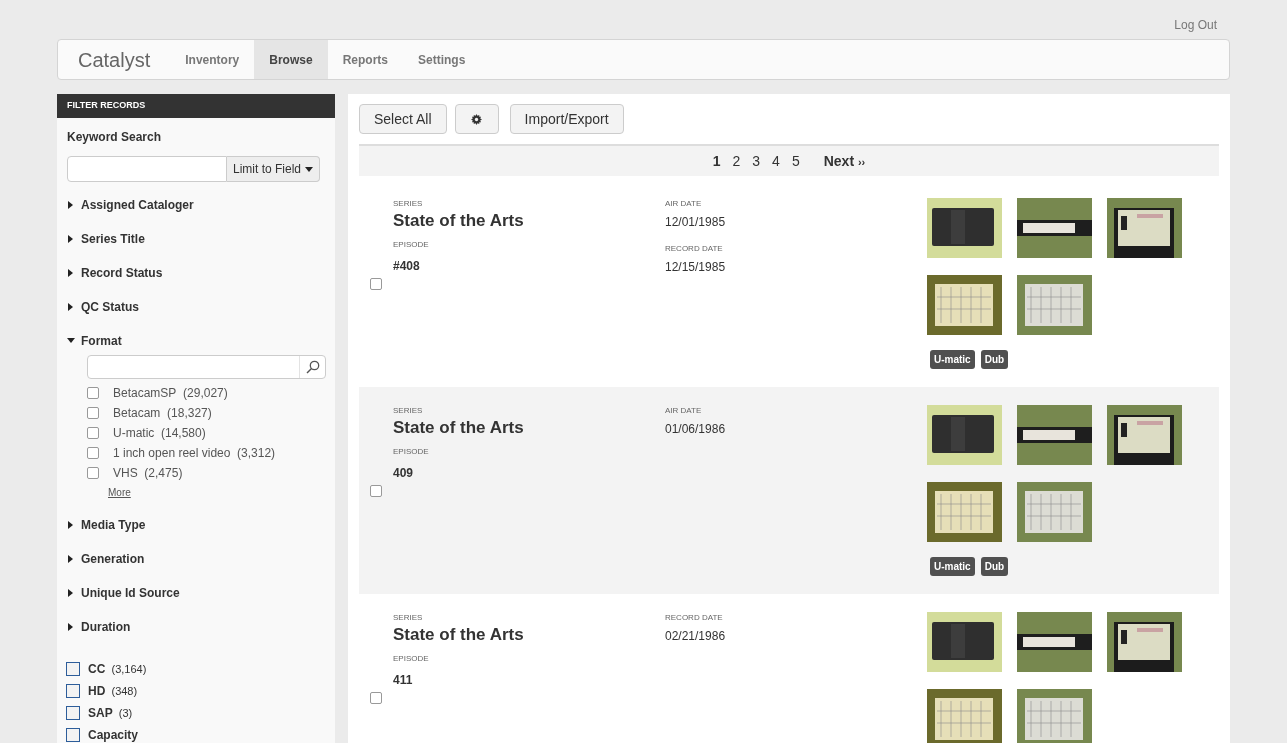  What do you see at coordinates (274, 169) in the screenshot?
I see `limit-to-field-button: Limit to Field` at bounding box center [274, 169].